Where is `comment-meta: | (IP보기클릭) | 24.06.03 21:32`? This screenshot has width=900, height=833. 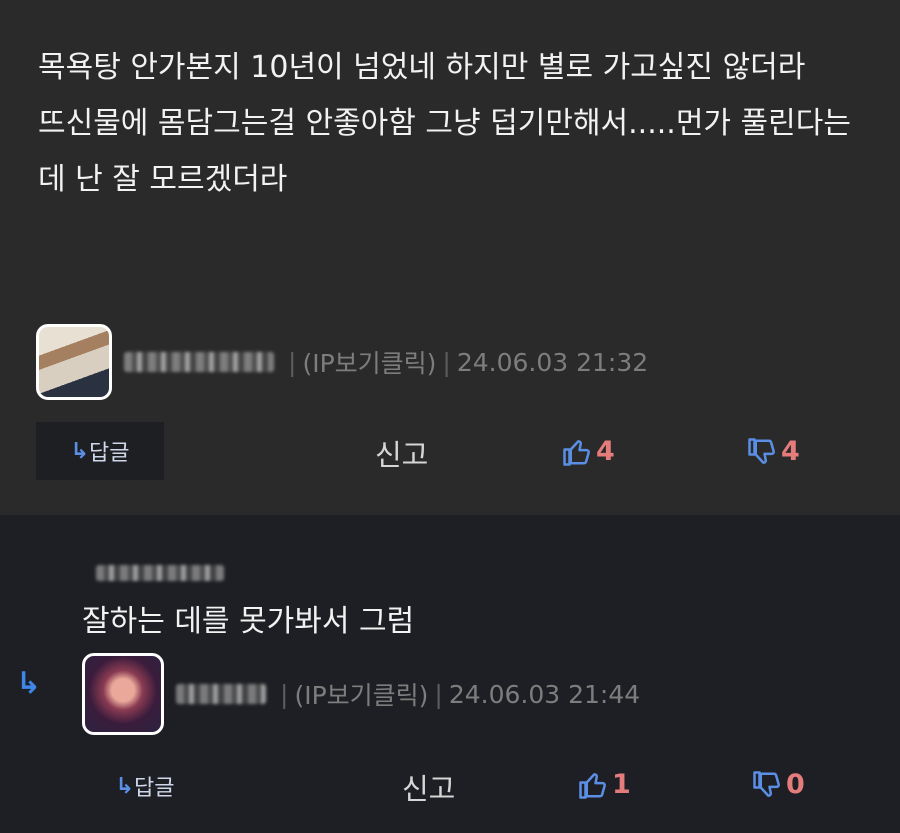
comment-meta: | (IP보기클릭) | 24.06.03 21:32 is located at coordinates (342, 362).